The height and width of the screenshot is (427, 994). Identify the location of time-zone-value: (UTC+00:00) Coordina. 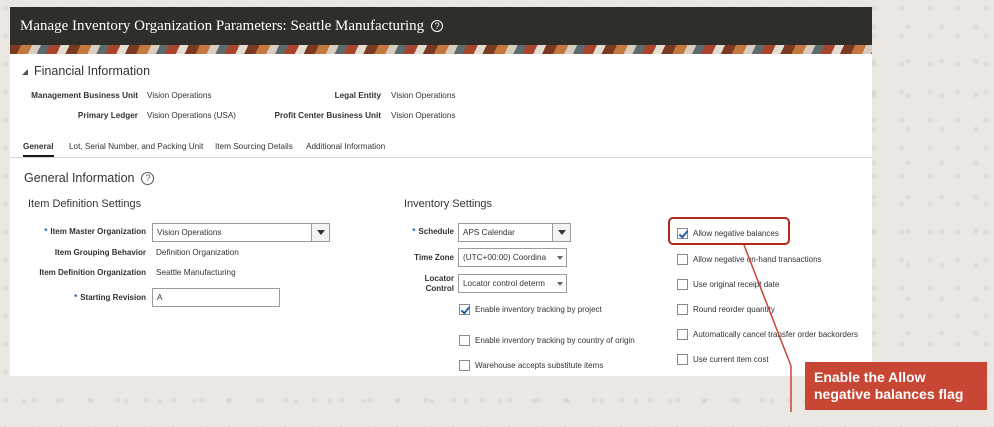
(505, 257).